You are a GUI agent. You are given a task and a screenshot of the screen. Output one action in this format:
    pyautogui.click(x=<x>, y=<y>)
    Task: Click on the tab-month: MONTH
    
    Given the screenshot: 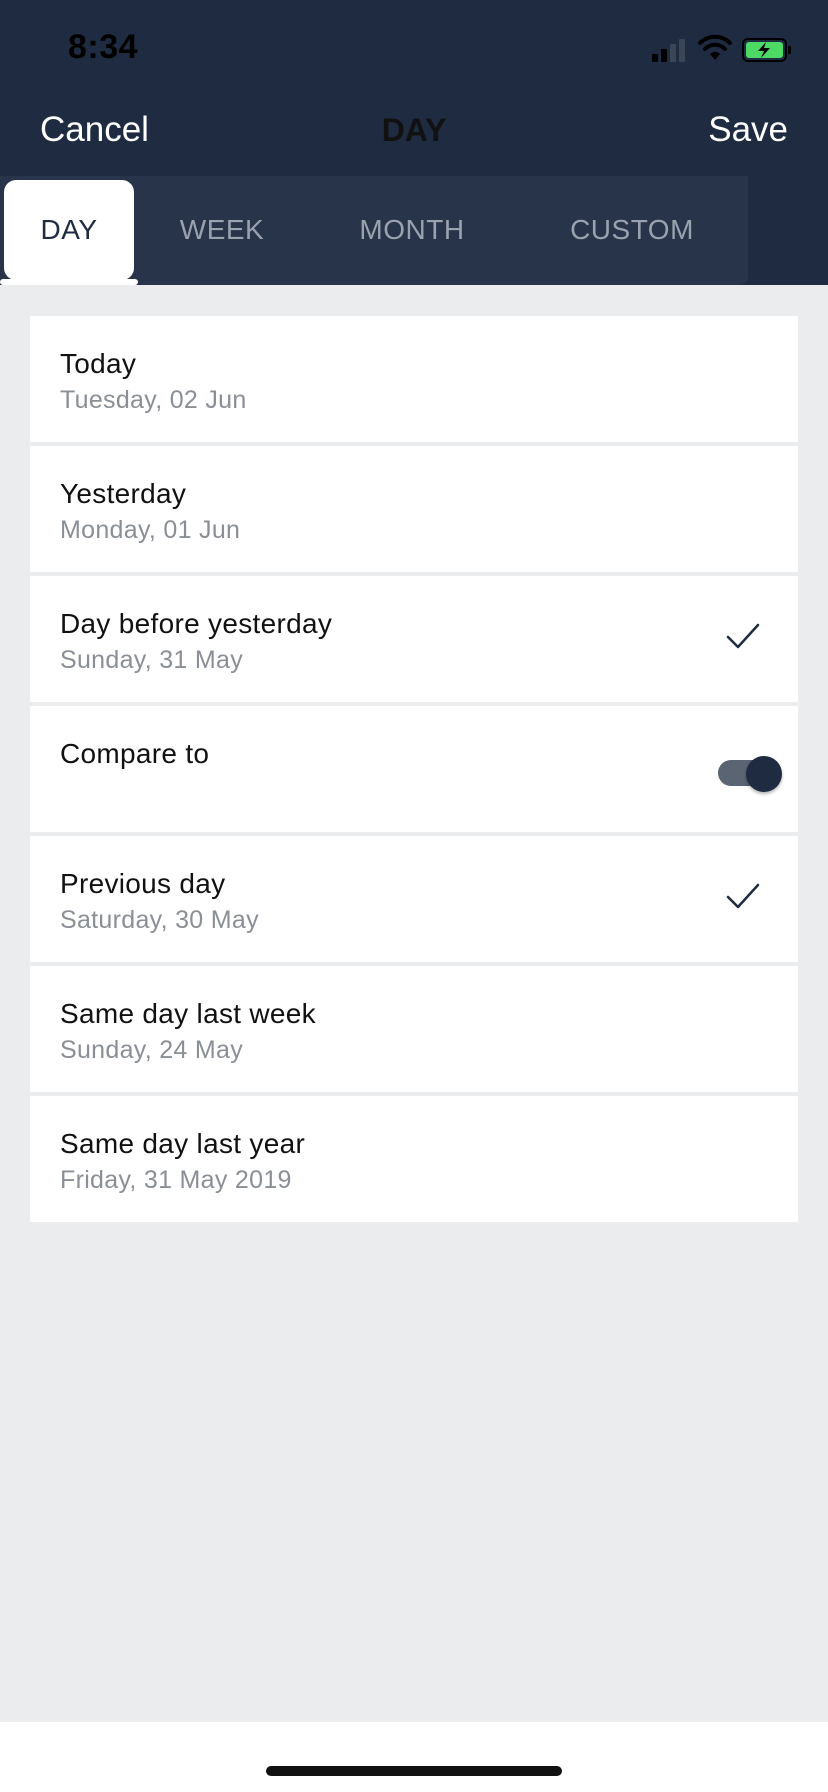 What is the action you would take?
    pyautogui.click(x=412, y=230)
    